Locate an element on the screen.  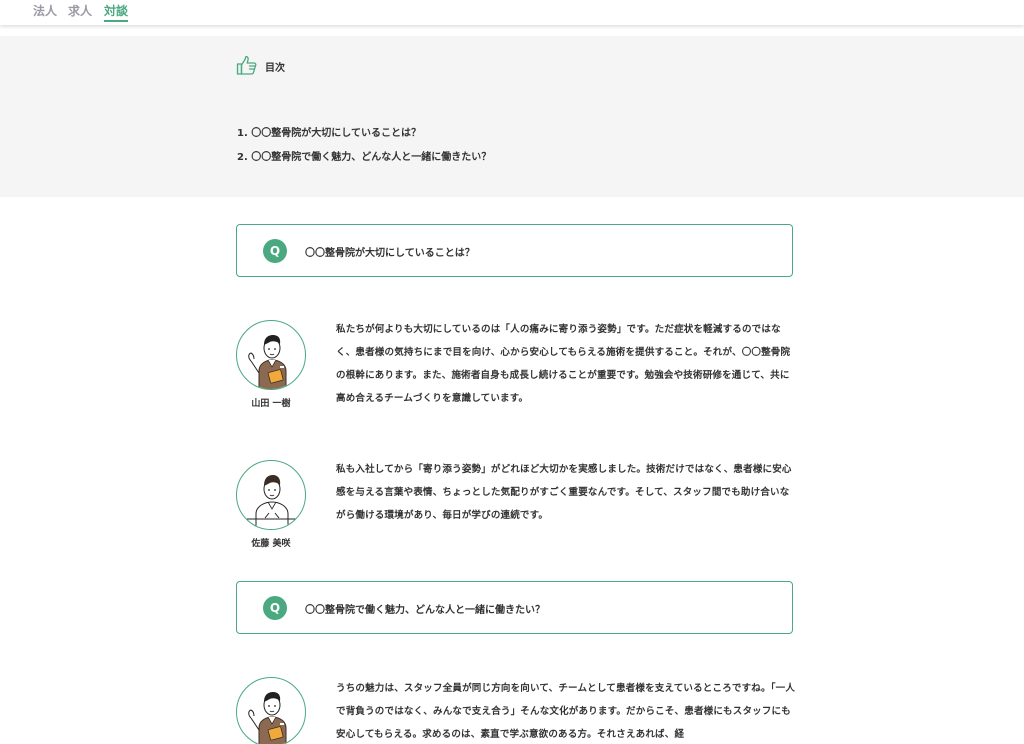
question-box-2: Q 〇〇整骨院で働く魅力、どんな人と一緒に働きたい？ is located at coordinates (514, 607).